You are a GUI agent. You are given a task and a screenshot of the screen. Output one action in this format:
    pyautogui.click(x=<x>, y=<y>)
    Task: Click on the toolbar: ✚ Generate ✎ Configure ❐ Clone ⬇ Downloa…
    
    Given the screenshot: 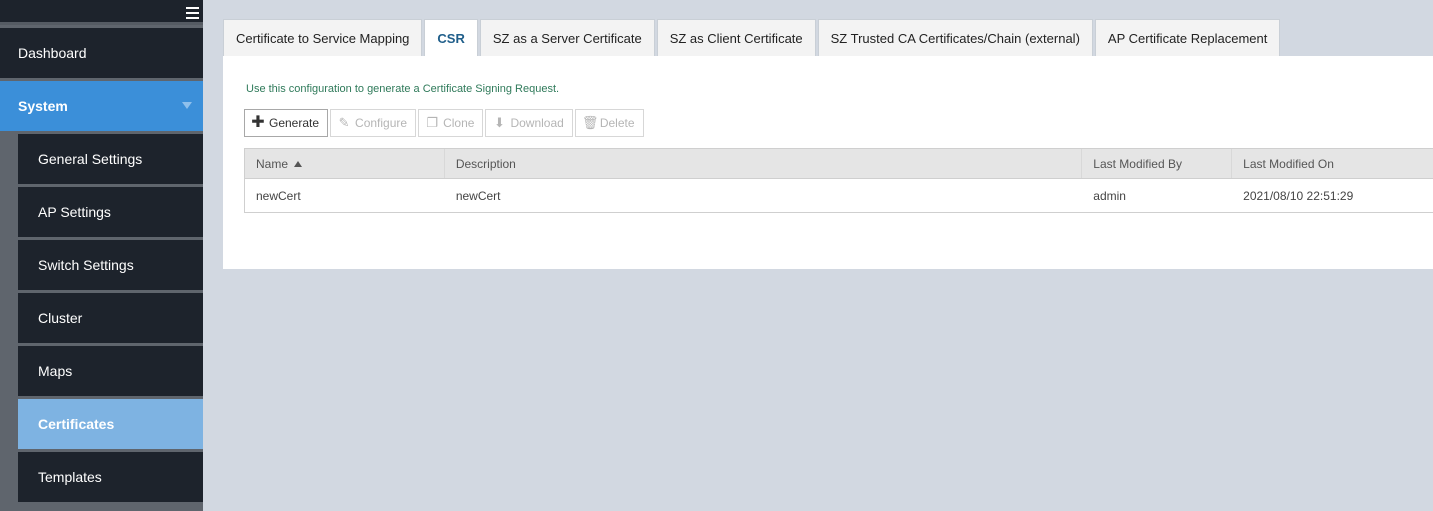 What is the action you would take?
    pyautogui.click(x=445, y=123)
    